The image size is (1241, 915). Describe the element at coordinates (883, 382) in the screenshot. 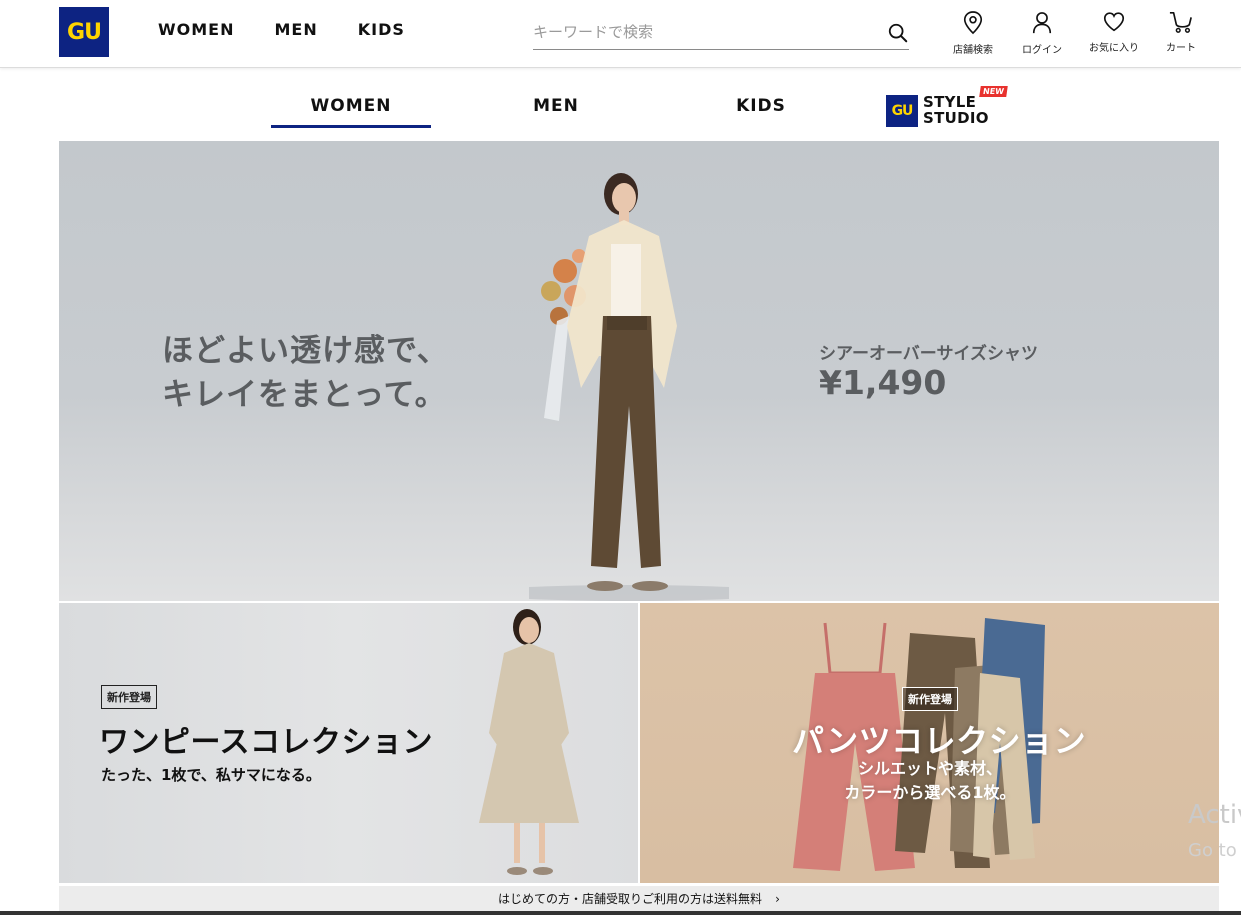

I see `hero-price: ¥1,490` at that location.